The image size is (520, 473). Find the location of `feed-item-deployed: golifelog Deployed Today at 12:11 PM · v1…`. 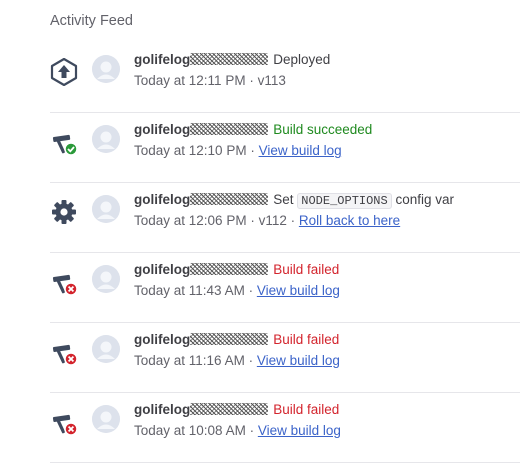

feed-item-deployed: golifelog Deployed Today at 12:11 PM · v1… is located at coordinates (285, 77).